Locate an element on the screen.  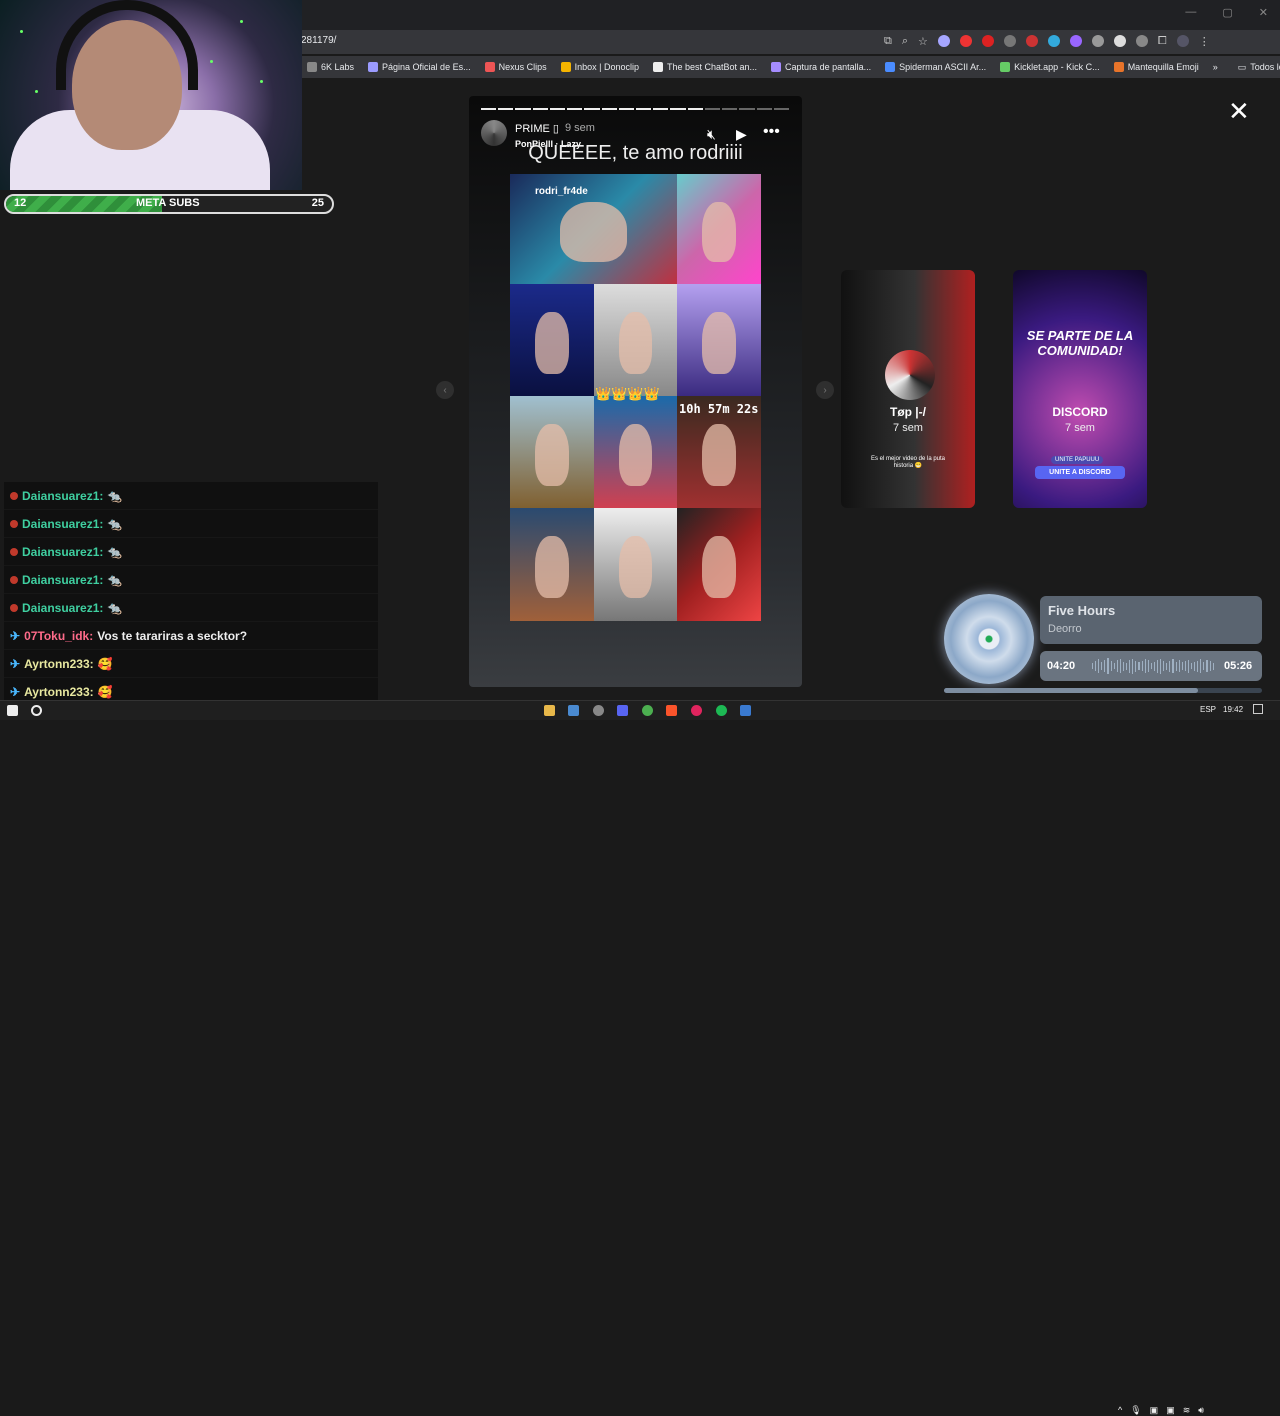
brave-icon is located at coordinates (671, 710).